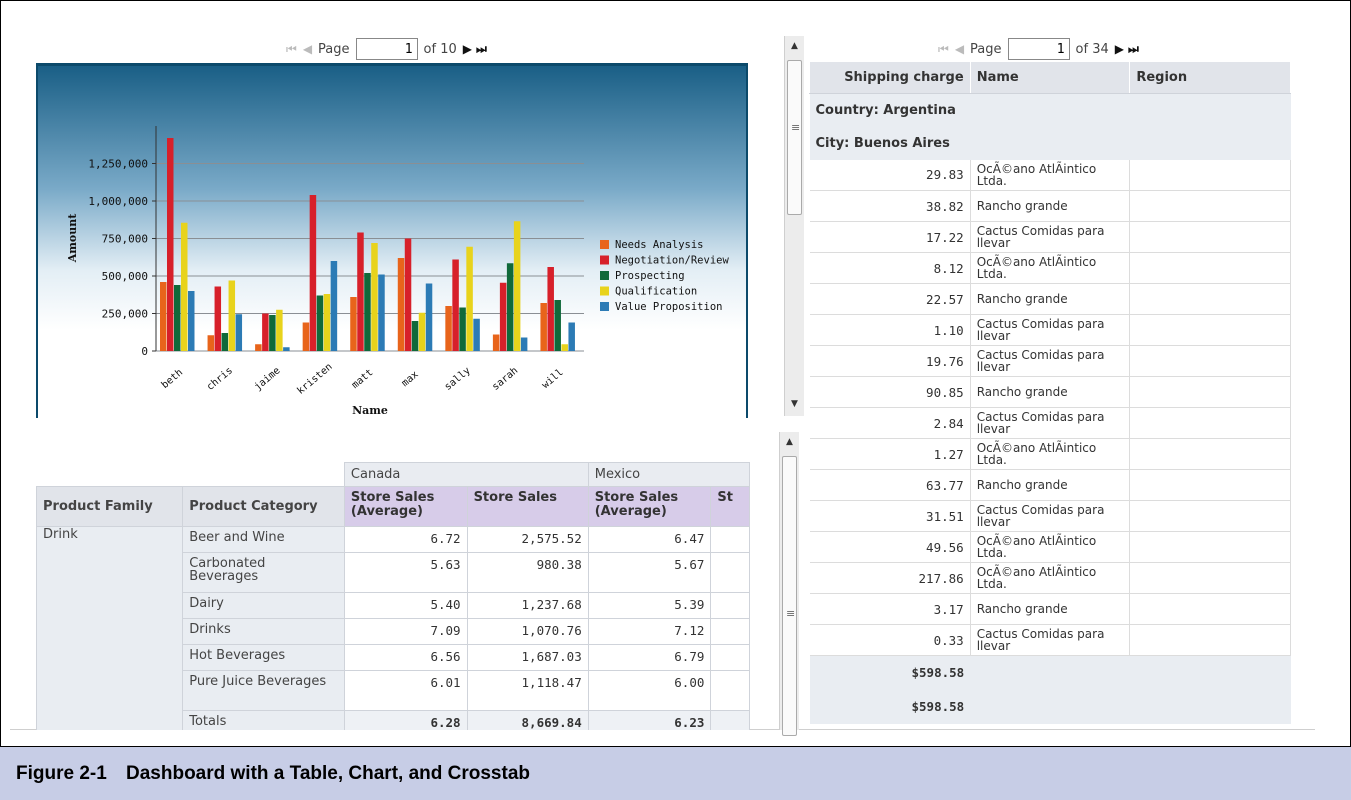  What do you see at coordinates (263, 572) in the screenshot?
I see `category-cell: Carbonated Beverages` at bounding box center [263, 572].